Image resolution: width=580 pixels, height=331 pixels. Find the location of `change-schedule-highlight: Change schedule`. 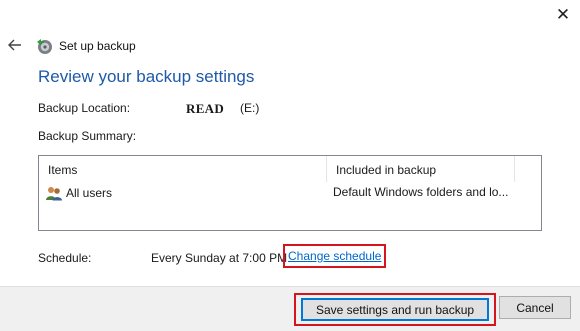

change-schedule-highlight: Change schedule is located at coordinates (335, 256).